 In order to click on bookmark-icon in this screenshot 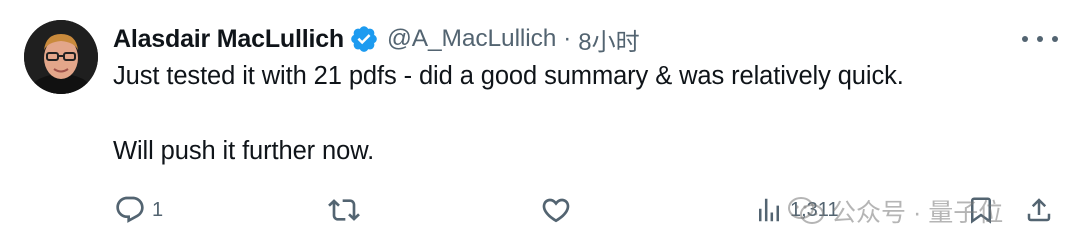, I will do `click(981, 210)`.